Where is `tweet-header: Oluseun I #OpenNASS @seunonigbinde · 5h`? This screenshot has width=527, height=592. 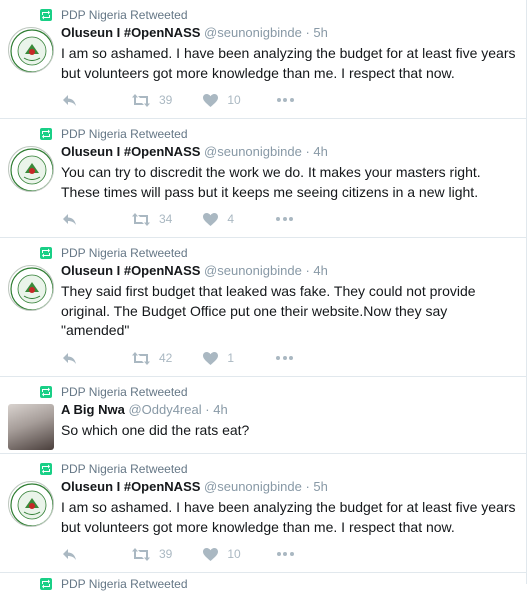
tweet-header: Oluseun I #OpenNASS @seunonigbinde · 5h is located at coordinates (289, 33).